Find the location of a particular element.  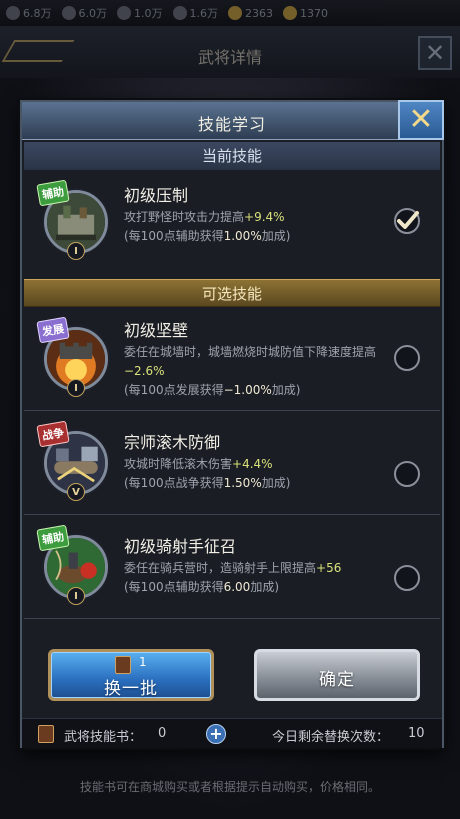

dialog-header: 技能学习 is located at coordinates (232, 121).